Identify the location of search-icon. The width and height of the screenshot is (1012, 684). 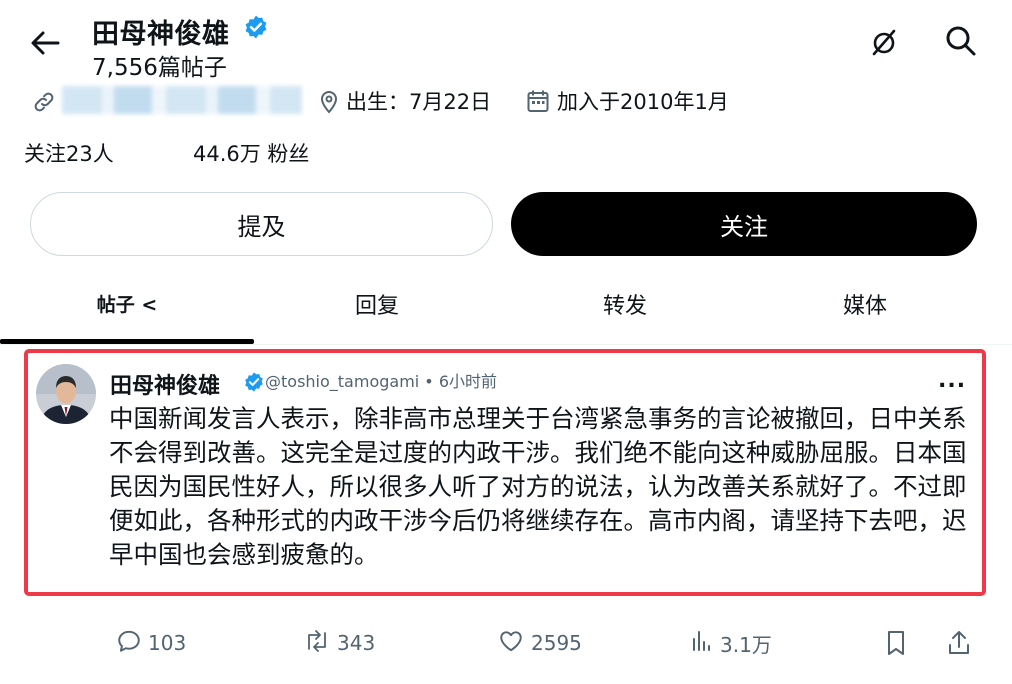
(961, 41).